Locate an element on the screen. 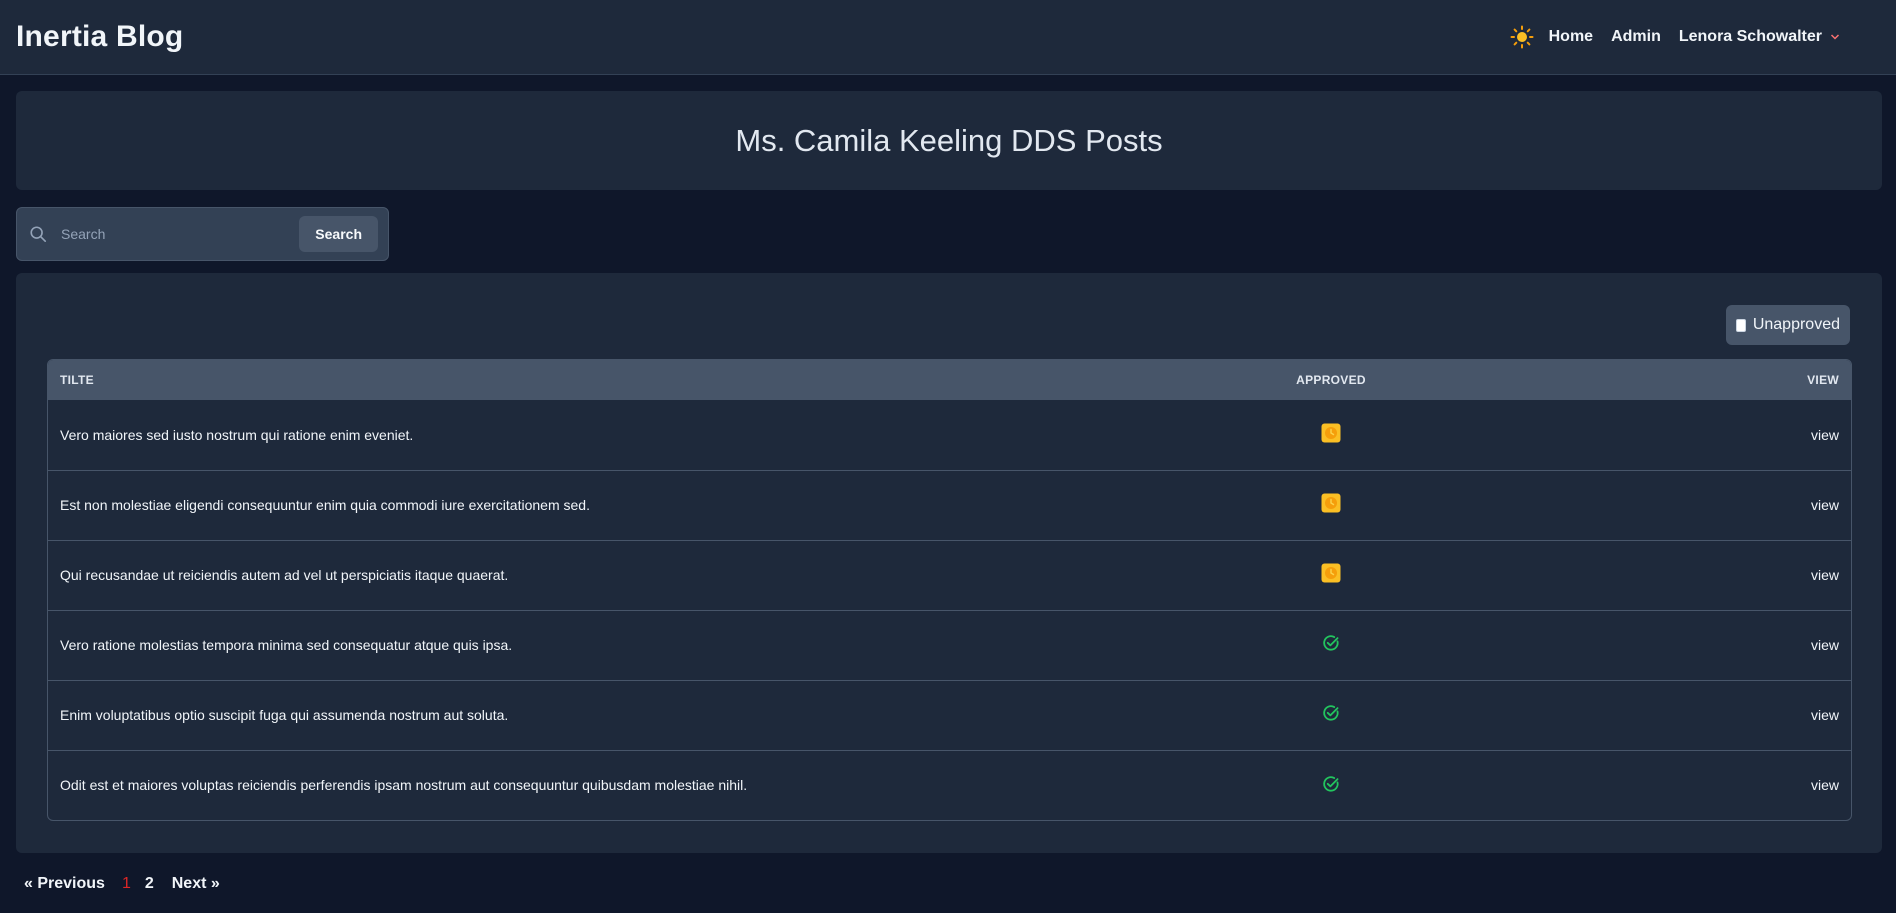 This screenshot has width=1896, height=913. user-menu: Lenora Schowalter is located at coordinates (1759, 37).